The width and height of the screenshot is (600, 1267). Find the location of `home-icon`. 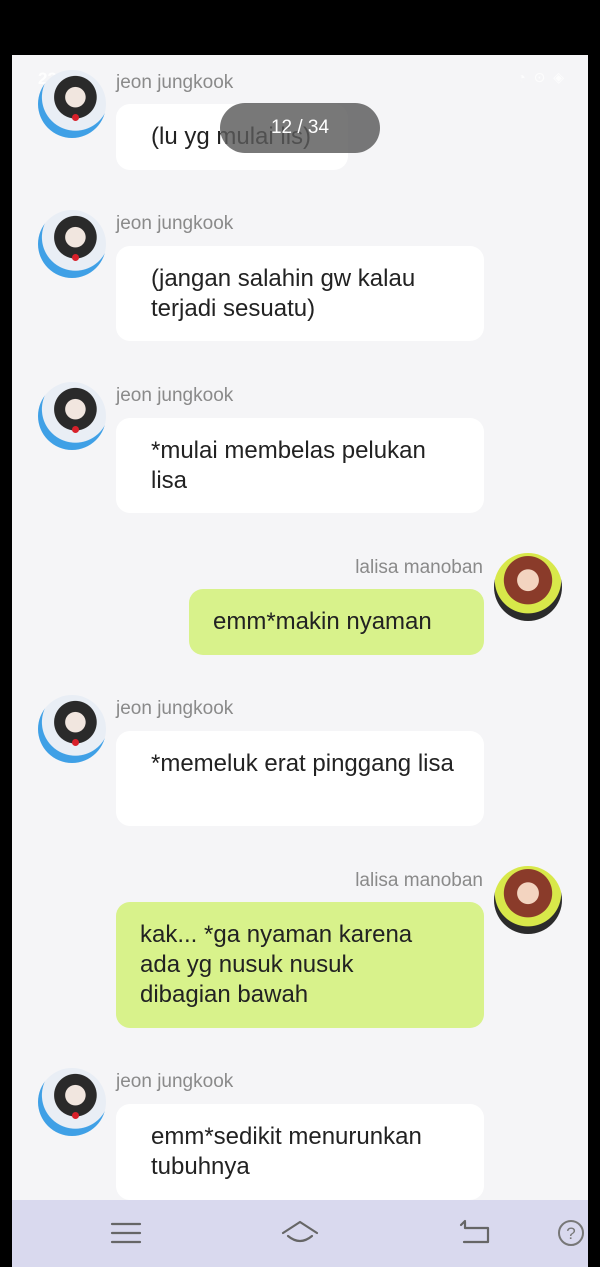

home-icon is located at coordinates (300, 1231).